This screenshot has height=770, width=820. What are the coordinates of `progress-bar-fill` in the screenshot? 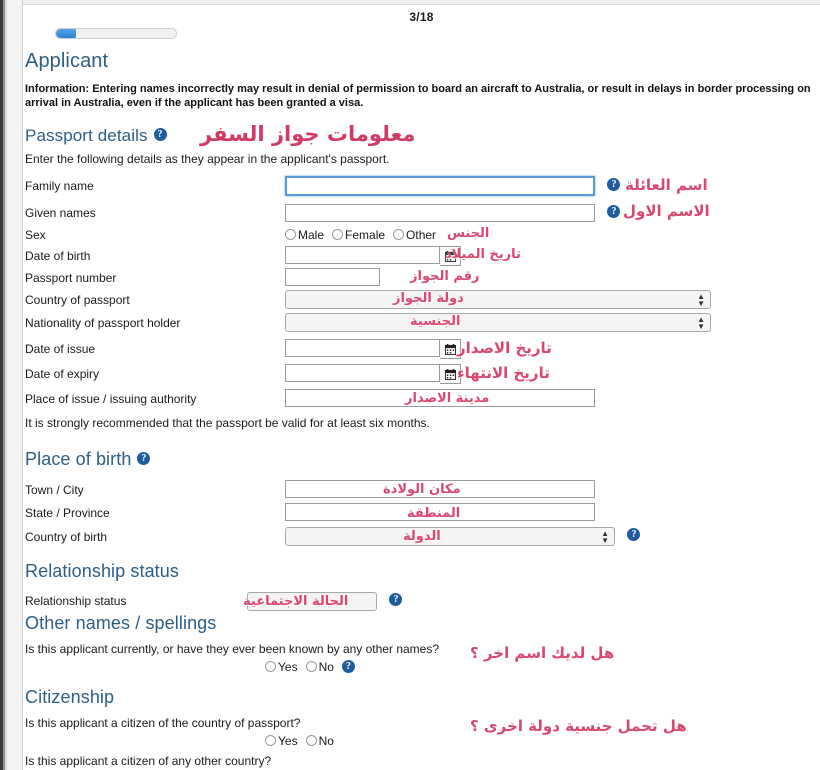 It's located at (66, 33).